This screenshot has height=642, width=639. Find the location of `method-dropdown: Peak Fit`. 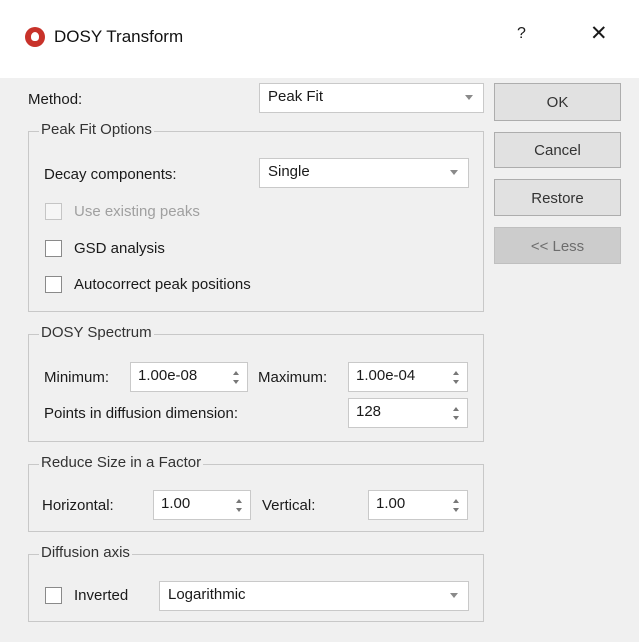

method-dropdown: Peak Fit is located at coordinates (371, 98).